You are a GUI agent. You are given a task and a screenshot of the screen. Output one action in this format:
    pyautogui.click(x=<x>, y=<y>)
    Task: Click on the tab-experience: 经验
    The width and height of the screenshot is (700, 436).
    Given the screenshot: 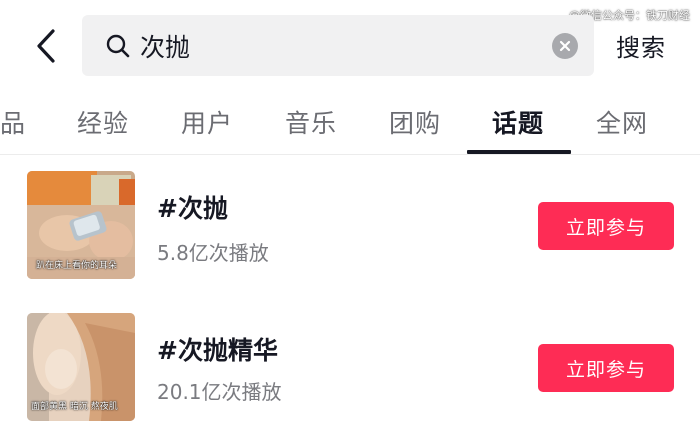 What is the action you would take?
    pyautogui.click(x=103, y=122)
    